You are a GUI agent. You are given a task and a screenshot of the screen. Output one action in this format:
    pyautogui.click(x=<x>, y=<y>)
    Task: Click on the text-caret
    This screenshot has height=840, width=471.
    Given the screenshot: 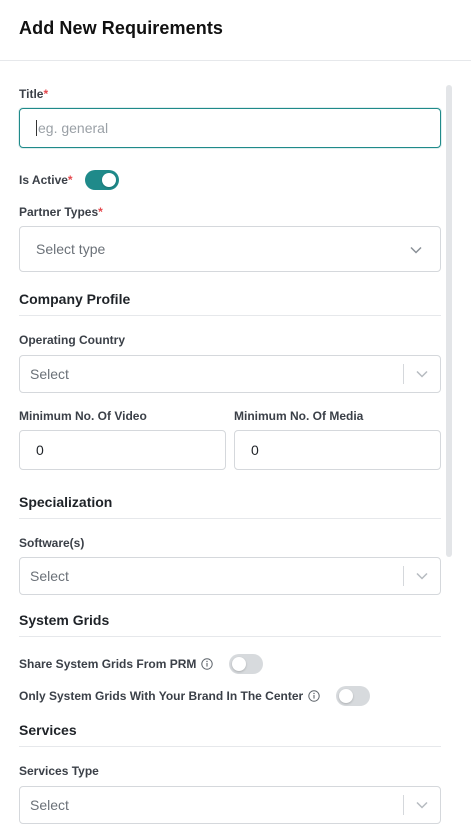 What is the action you would take?
    pyautogui.click(x=36, y=128)
    